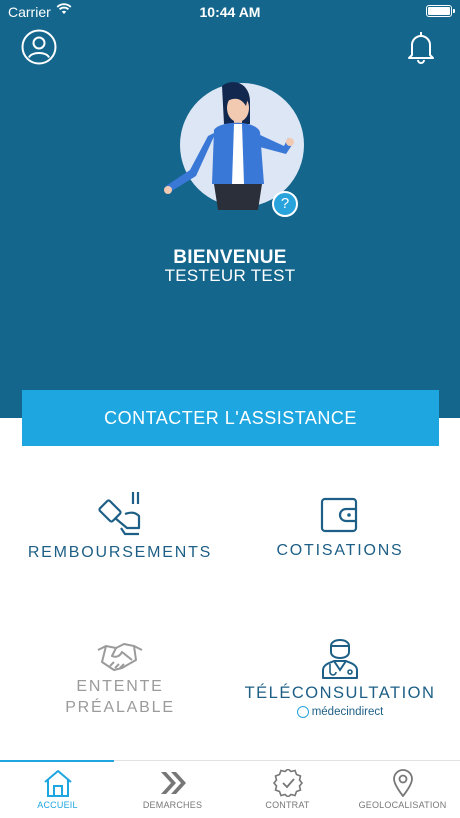  I want to click on doctor-icon, so click(340, 659).